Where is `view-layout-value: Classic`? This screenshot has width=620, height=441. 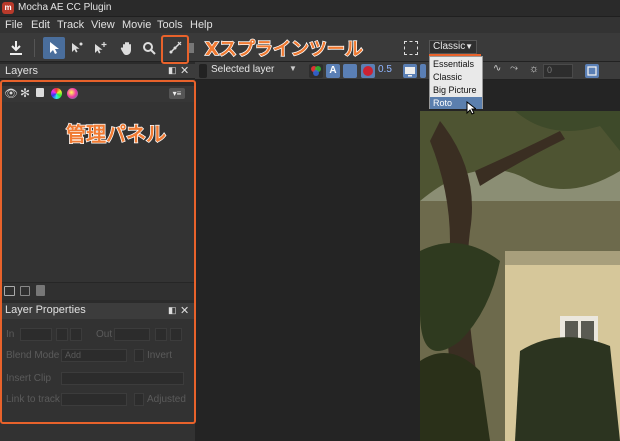 view-layout-value: Classic is located at coordinates (449, 46).